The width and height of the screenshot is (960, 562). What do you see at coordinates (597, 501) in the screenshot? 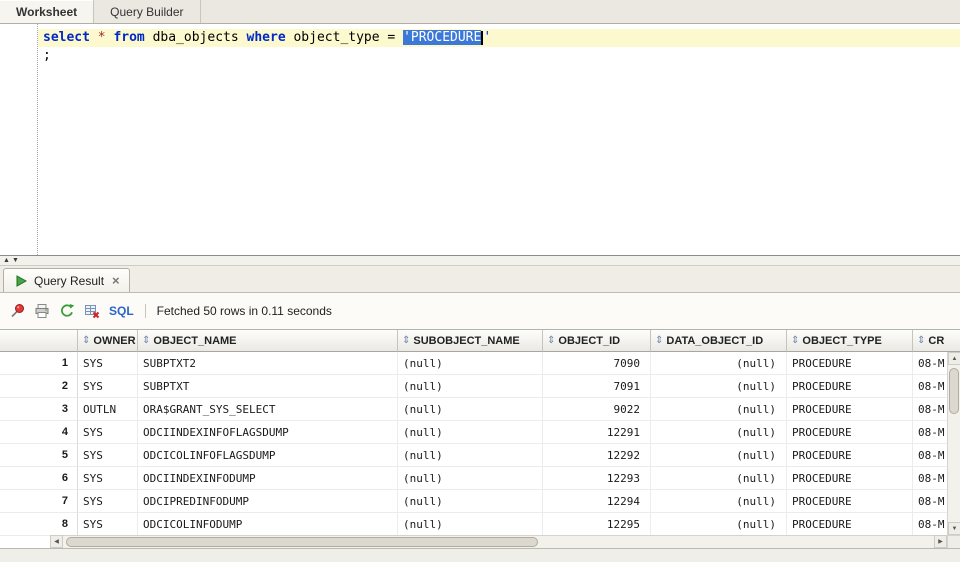
I see `grid-cell: 12294` at bounding box center [597, 501].